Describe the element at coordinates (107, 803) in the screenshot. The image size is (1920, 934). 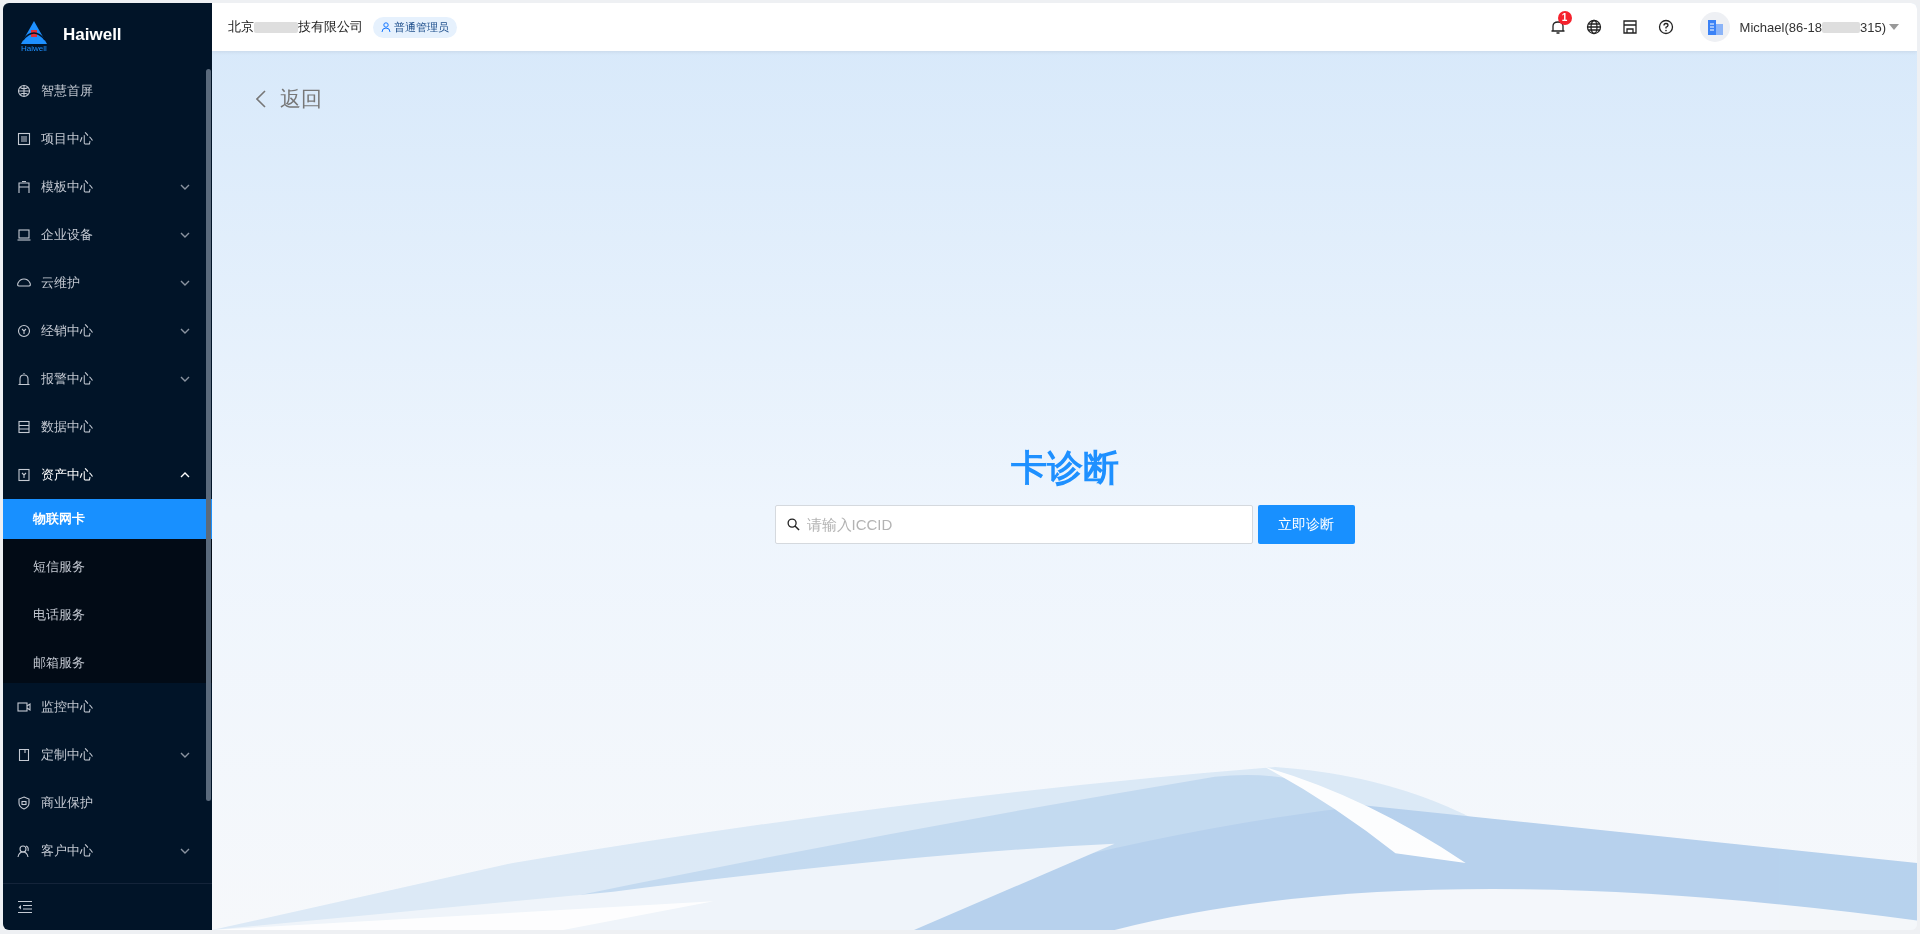
I see `menu-item: 商业保护` at that location.